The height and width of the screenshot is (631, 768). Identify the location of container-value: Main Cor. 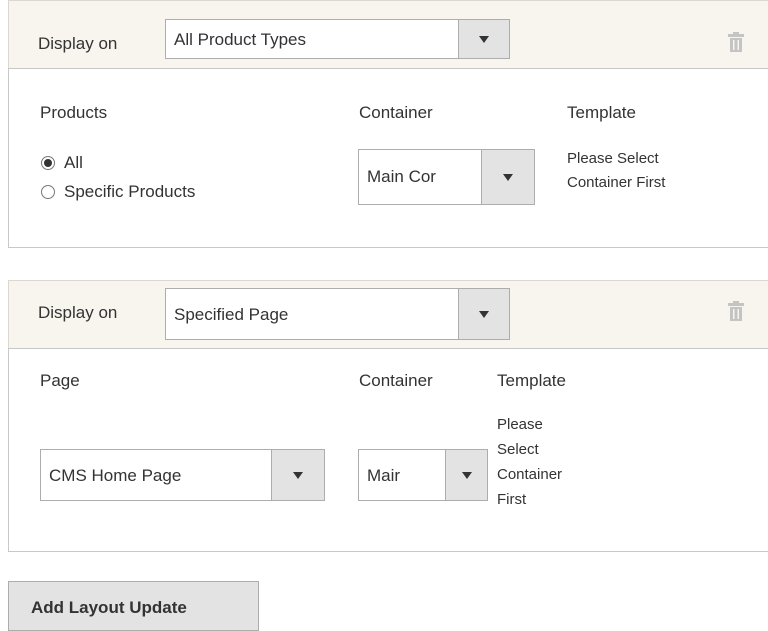
(401, 176).